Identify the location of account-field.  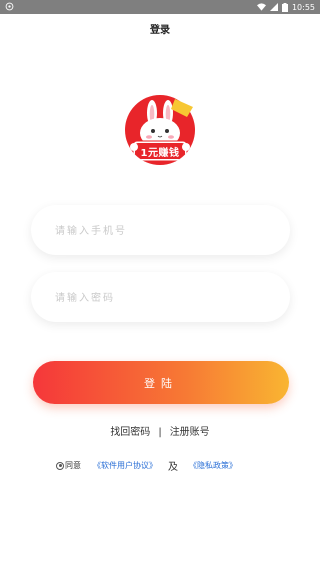
(160, 231).